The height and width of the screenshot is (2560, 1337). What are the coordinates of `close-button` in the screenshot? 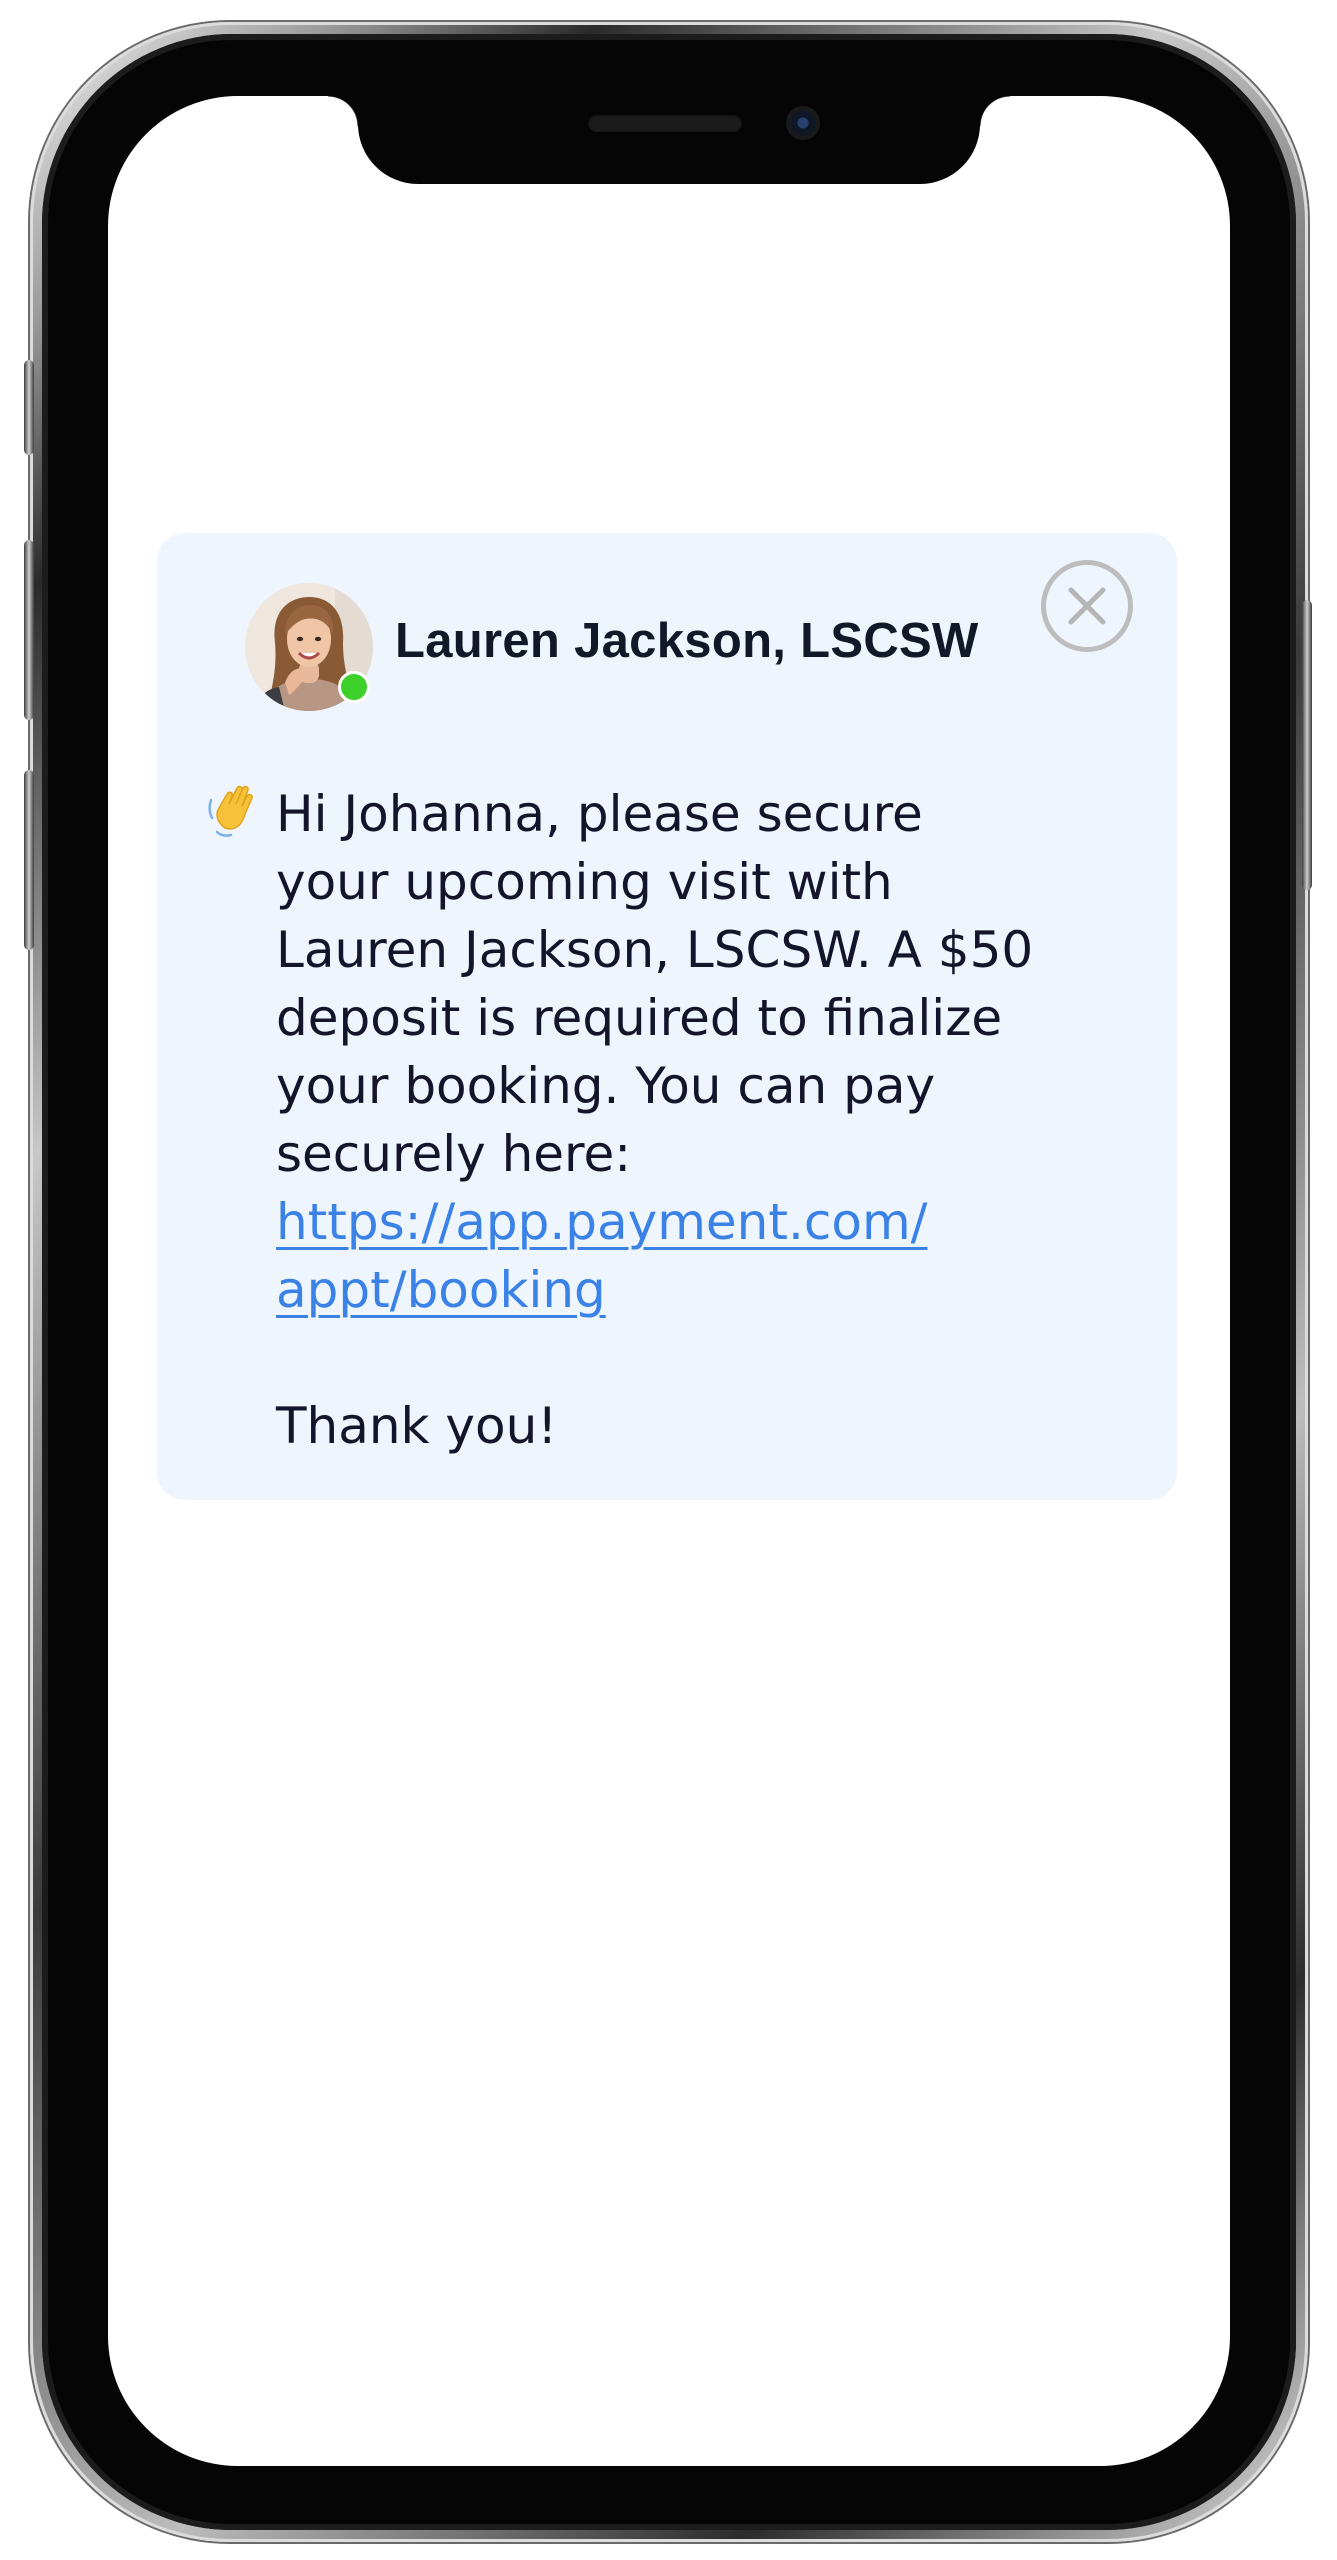 It's located at (1087, 606).